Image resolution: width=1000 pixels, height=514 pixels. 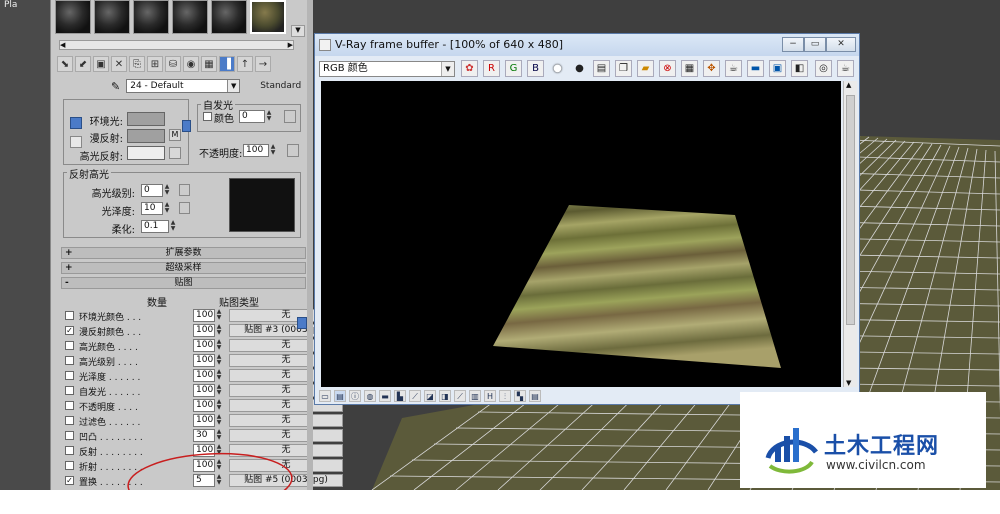 What do you see at coordinates (799, 68) in the screenshot?
I see `color-corrections-icon: ◧` at bounding box center [799, 68].